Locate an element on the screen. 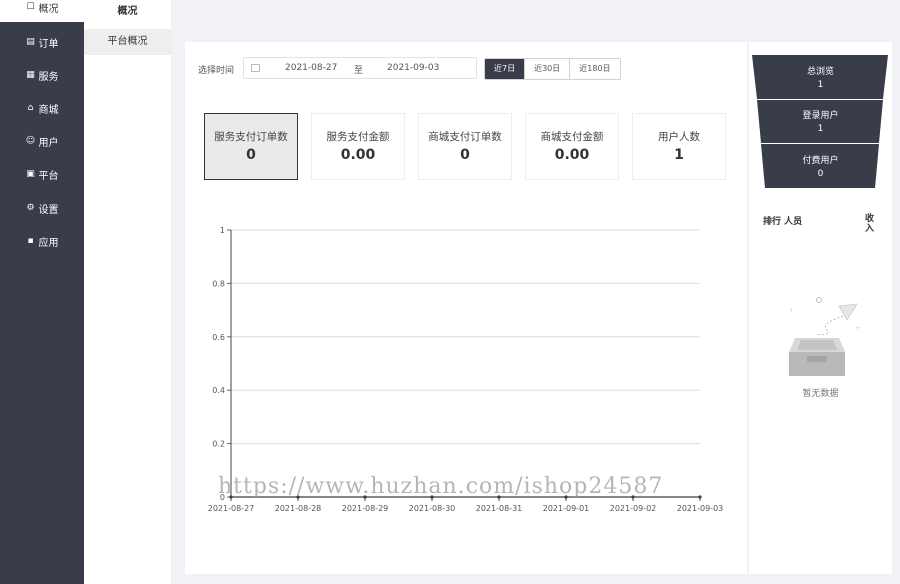  range-toggle-group: 近7日 近30日 近180日 is located at coordinates (552, 69).